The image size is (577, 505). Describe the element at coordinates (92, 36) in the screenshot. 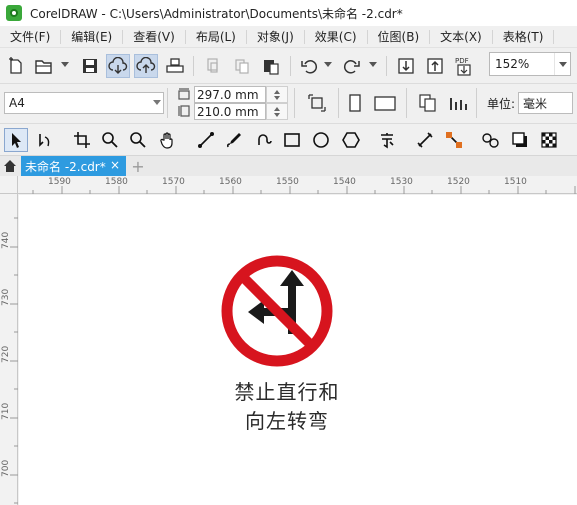

I see `menu-edit: 编辑(E)` at that location.